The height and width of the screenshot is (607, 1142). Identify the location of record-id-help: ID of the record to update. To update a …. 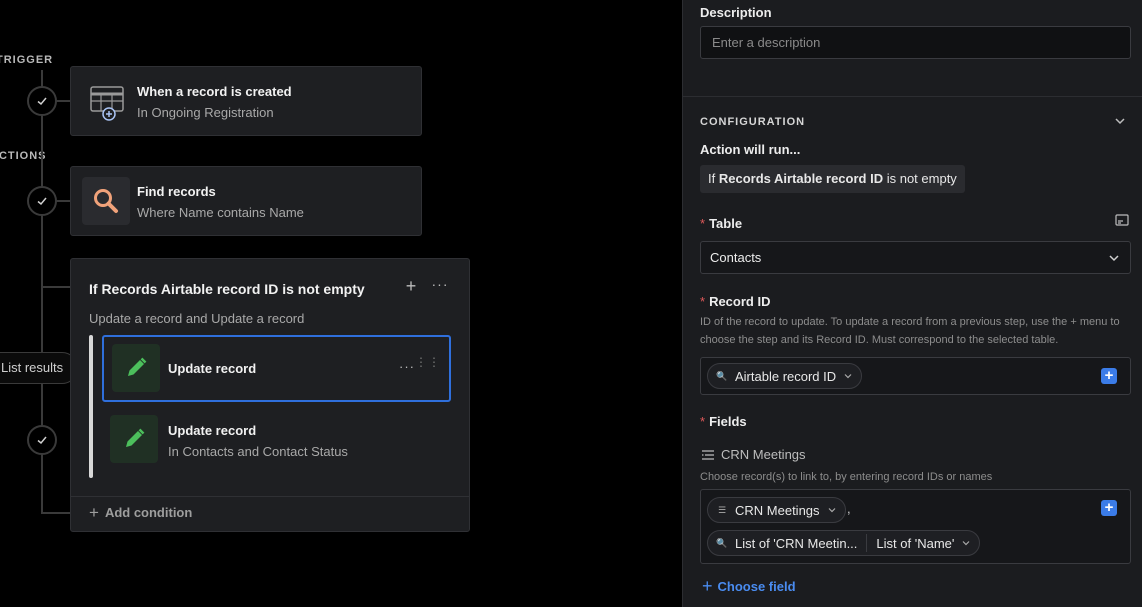
(910, 331).